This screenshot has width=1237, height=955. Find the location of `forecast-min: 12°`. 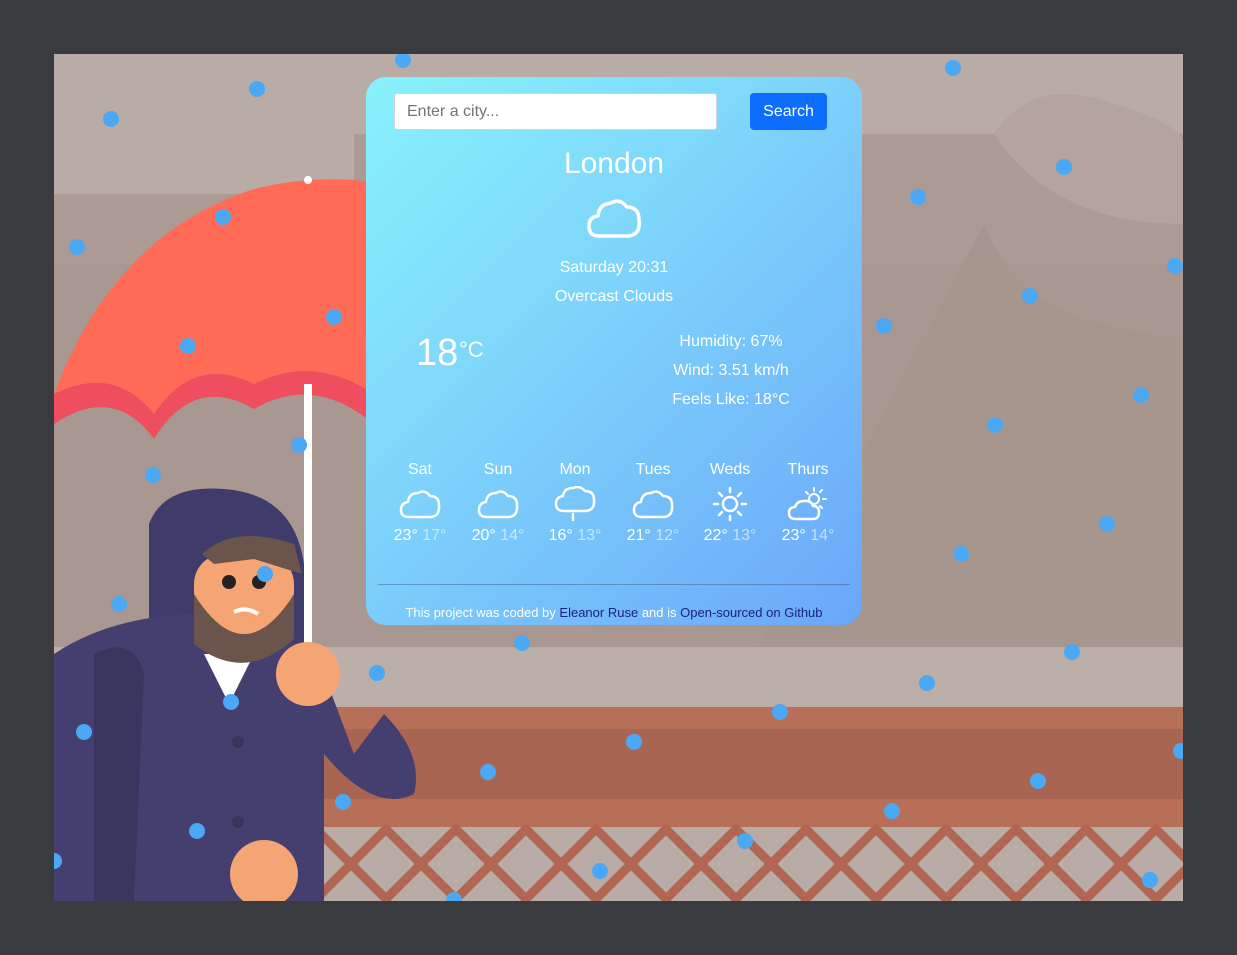

forecast-min: 12° is located at coordinates (667, 535).